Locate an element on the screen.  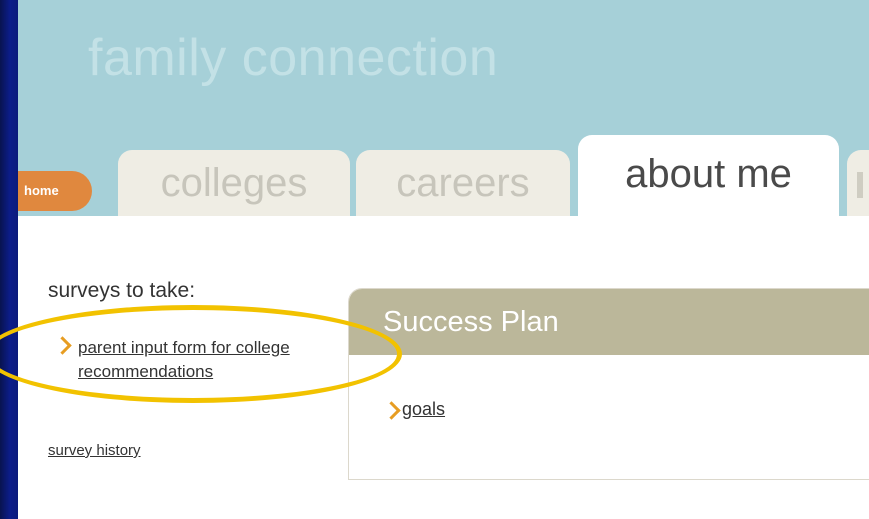
surveys-heading: surveys to take: is located at coordinates (122, 290).